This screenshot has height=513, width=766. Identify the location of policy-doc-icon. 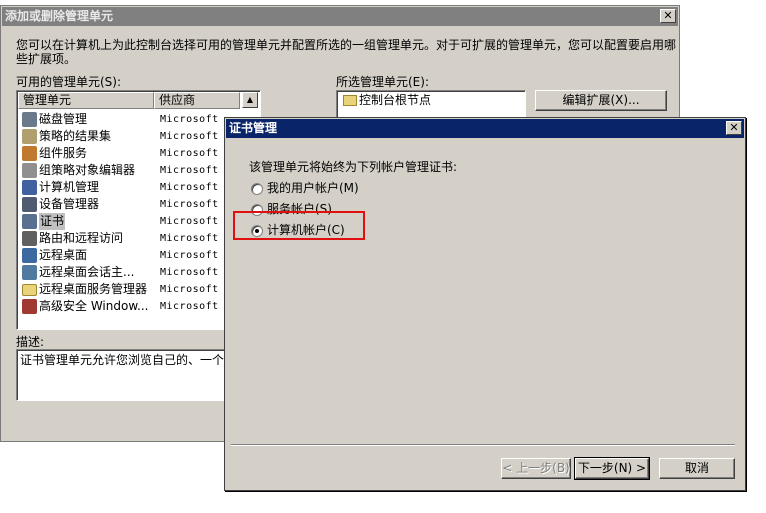
(29, 136).